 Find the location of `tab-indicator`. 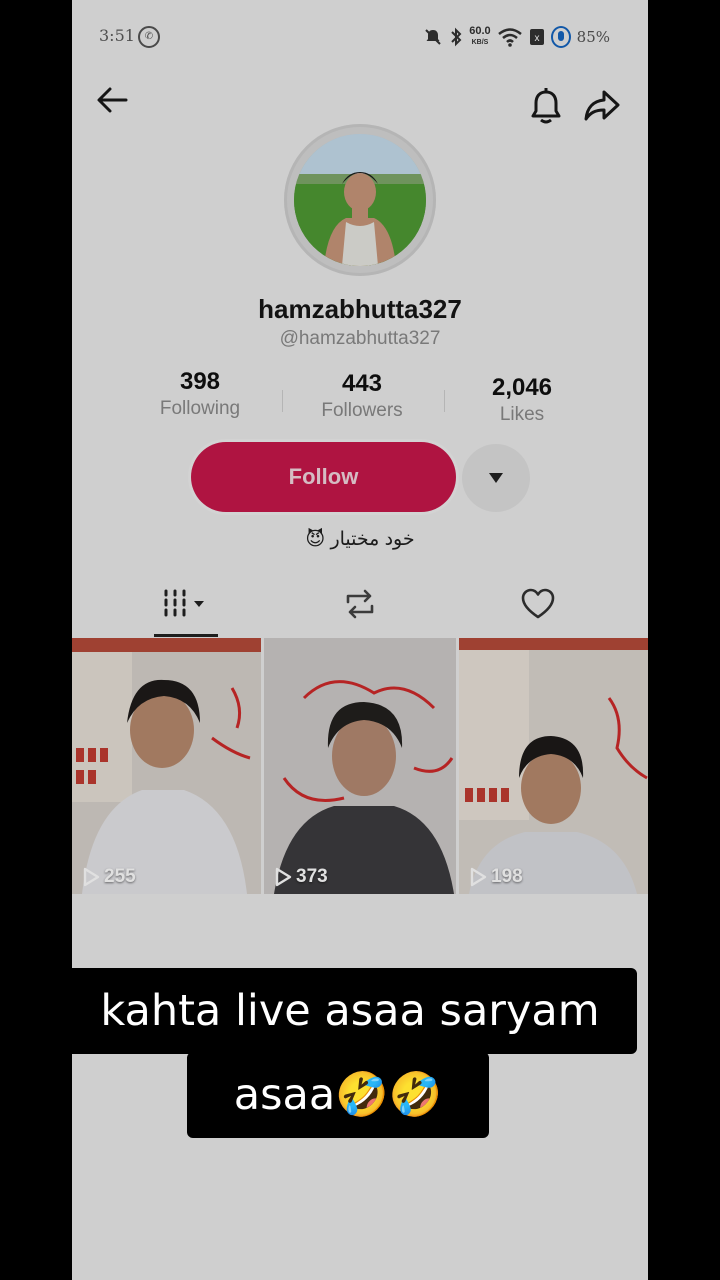

tab-indicator is located at coordinates (186, 635).